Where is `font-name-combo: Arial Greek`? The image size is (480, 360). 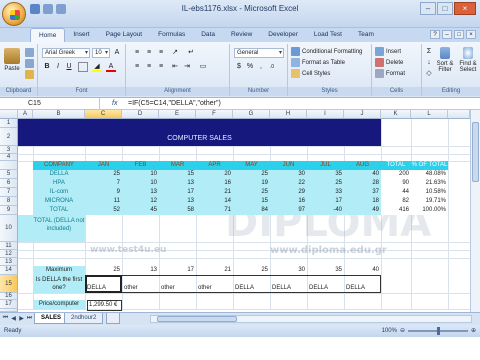
font-name-combo: Arial Greek is located at coordinates (66, 53).